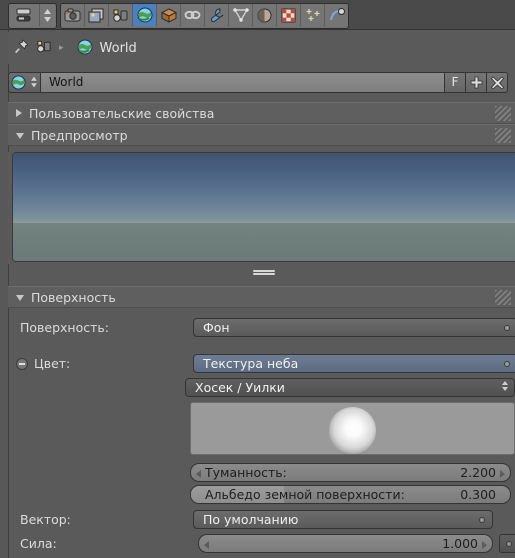 This screenshot has width=515, height=558. What do you see at coordinates (354, 363) in the screenshot?
I see `surface-color-dropdown: Текстура неба` at bounding box center [354, 363].